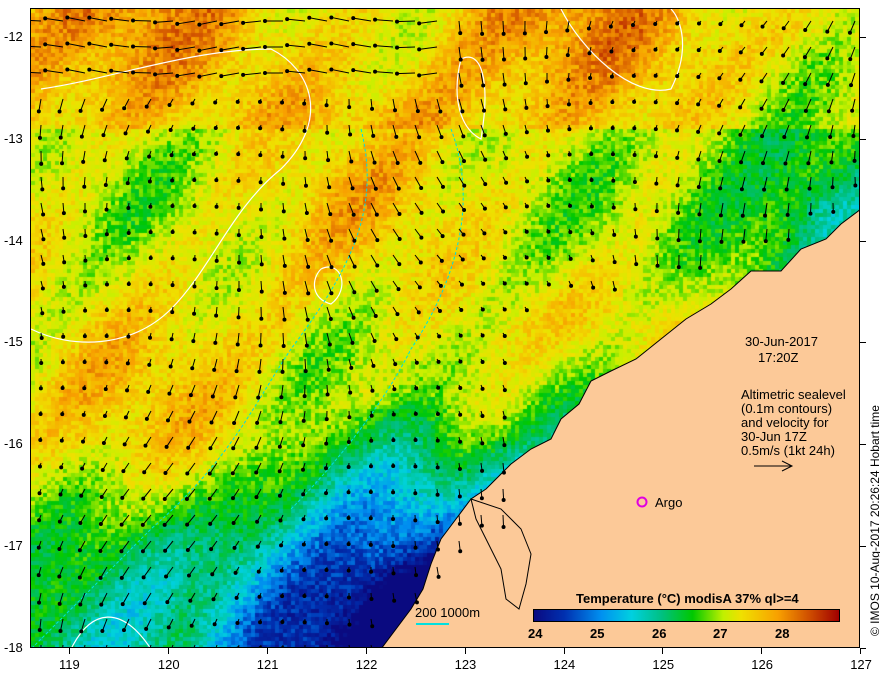  Describe the element at coordinates (465, 651) in the screenshot. I see `x-axis-tick` at that location.